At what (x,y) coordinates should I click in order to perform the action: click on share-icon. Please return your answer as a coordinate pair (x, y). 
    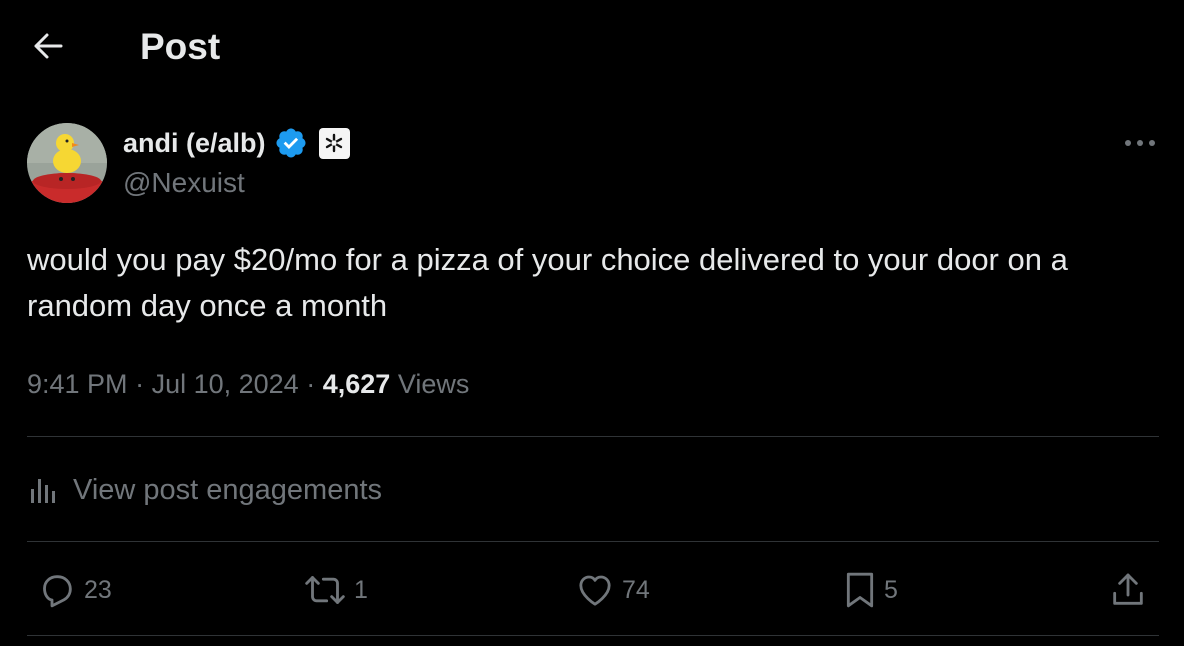
    Looking at the image, I should click on (1128, 589).